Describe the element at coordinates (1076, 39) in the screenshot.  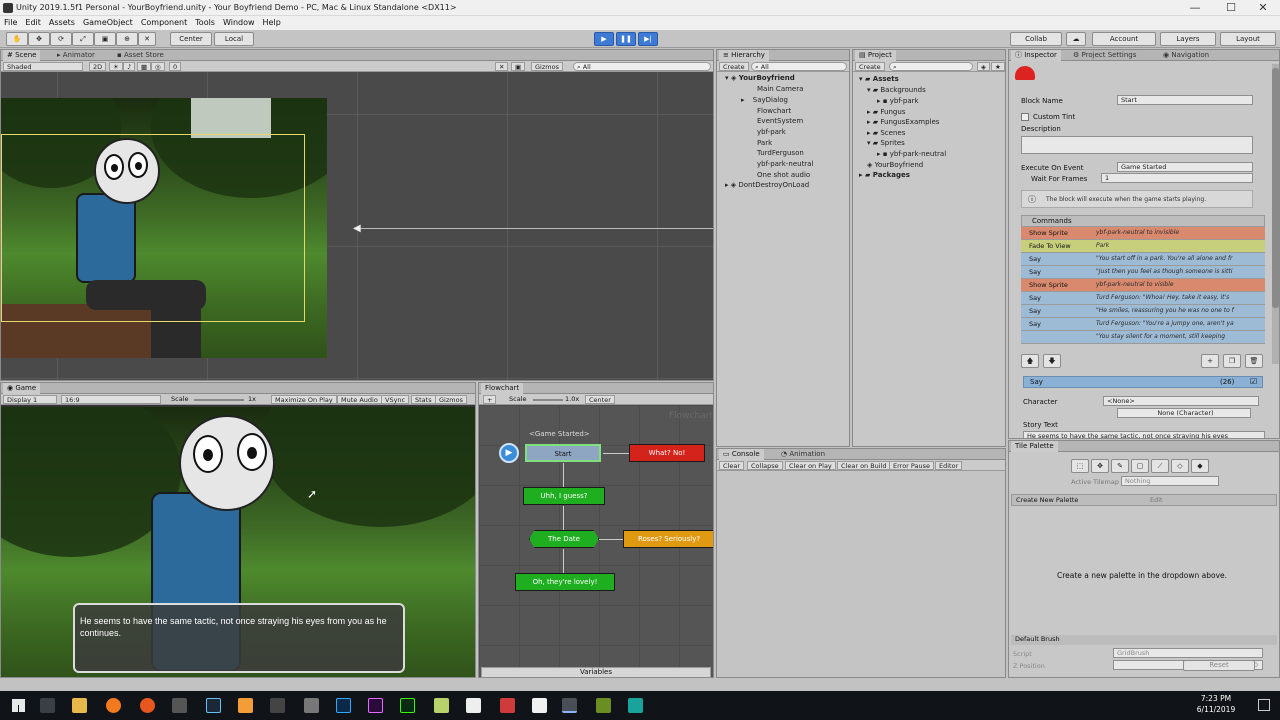
I see `cloud-icon: ☁` at that location.